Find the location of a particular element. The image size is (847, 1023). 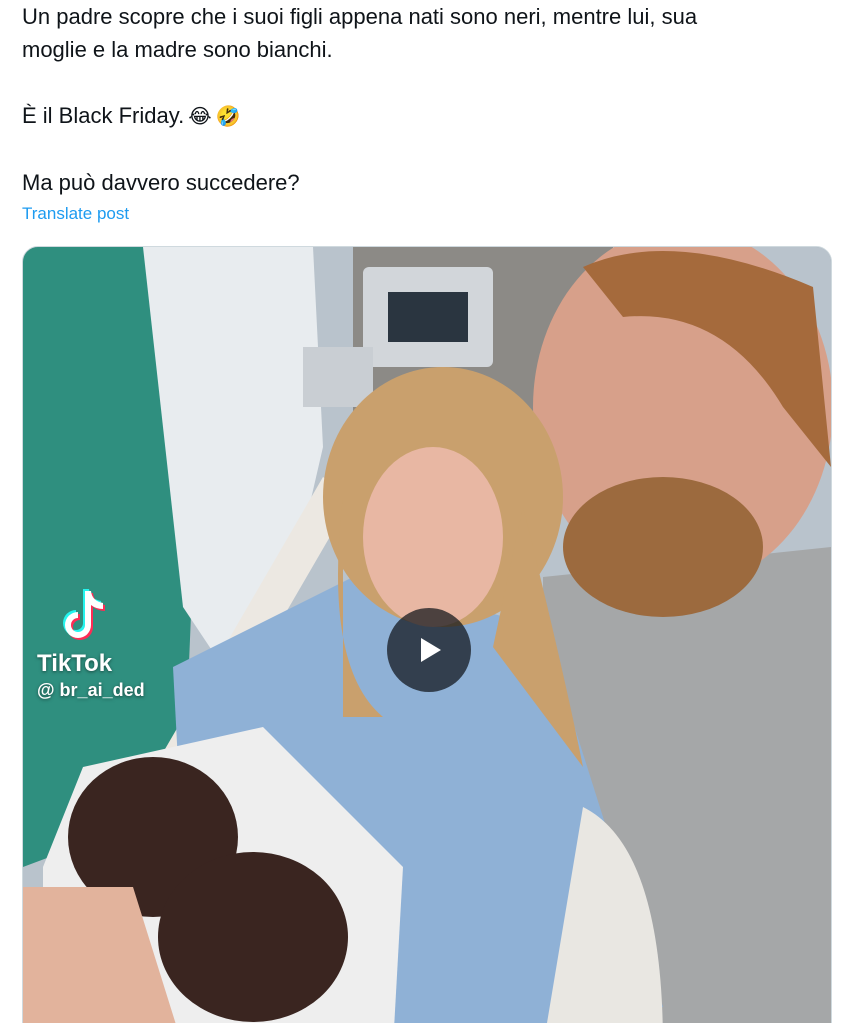

tweet-line-3-text: È il Black Friday. is located at coordinates (103, 115).